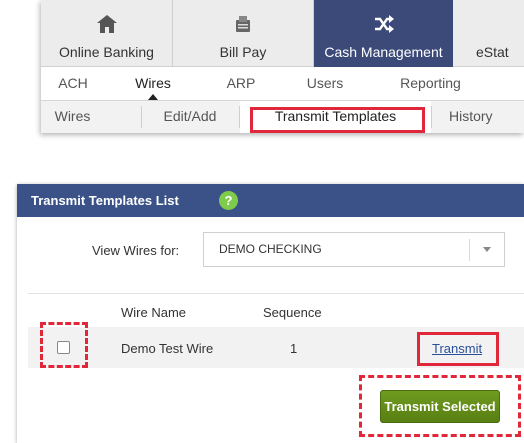 This screenshot has height=443, width=524. What do you see at coordinates (488, 33) in the screenshot?
I see `tab-estatements: eStat` at bounding box center [488, 33].